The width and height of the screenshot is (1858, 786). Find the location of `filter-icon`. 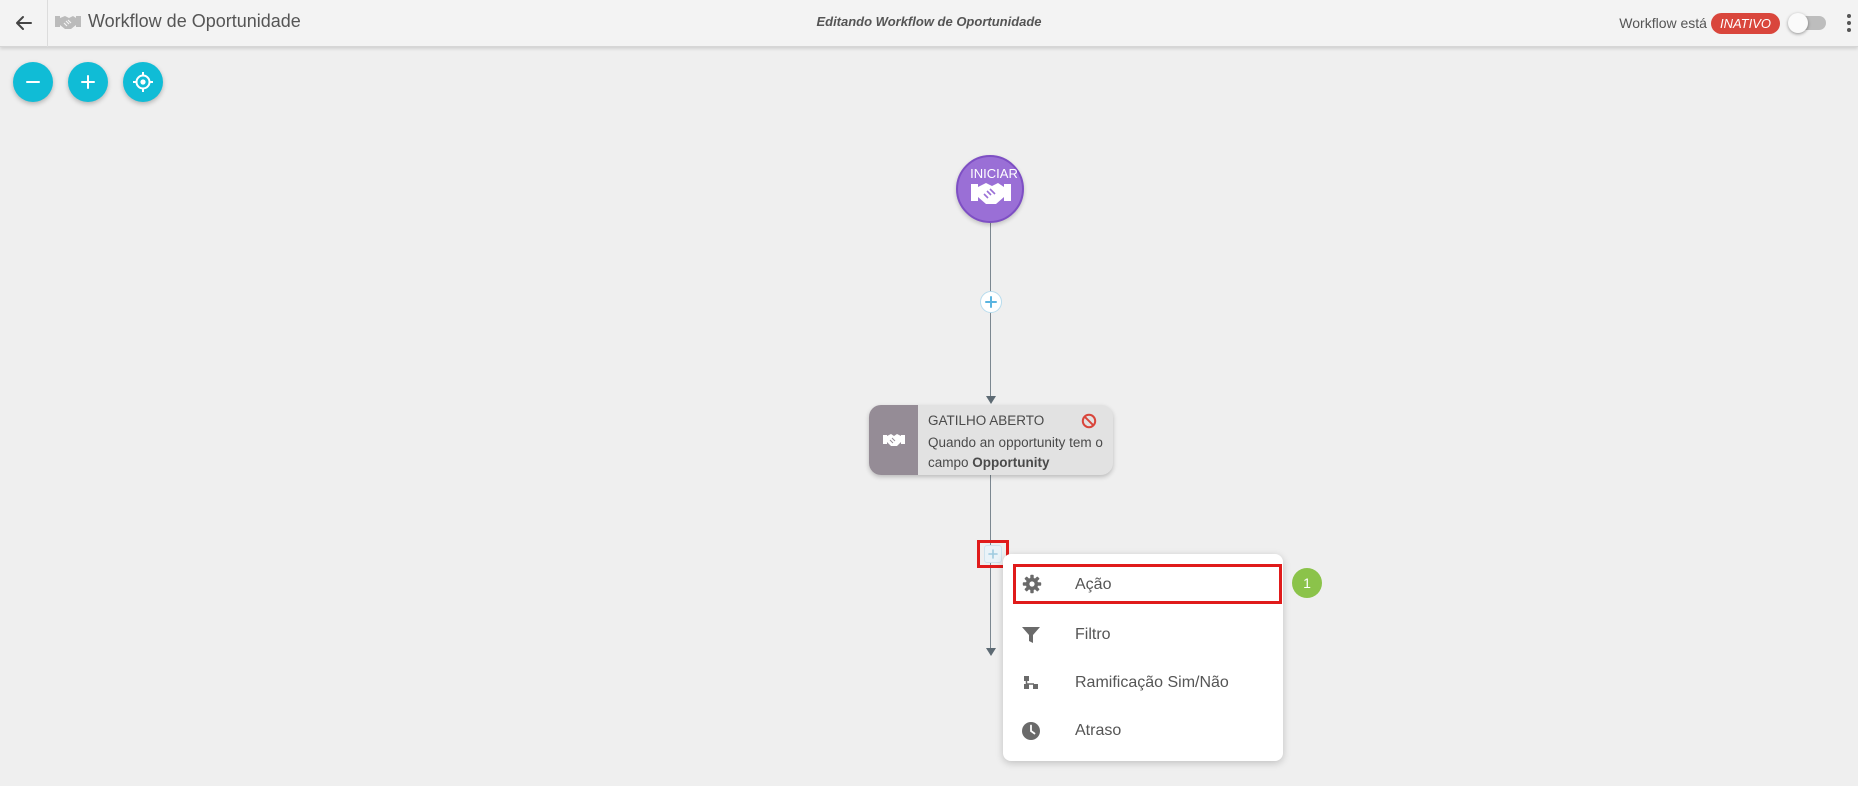

filter-icon is located at coordinates (1031, 635).